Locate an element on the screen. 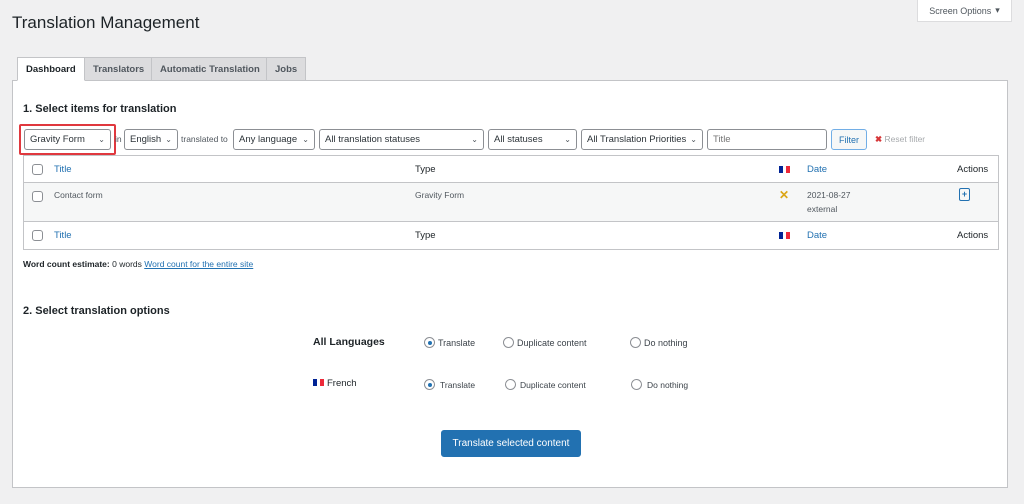  section-heading-select-items: 1. Select items for translation is located at coordinates (100, 109).